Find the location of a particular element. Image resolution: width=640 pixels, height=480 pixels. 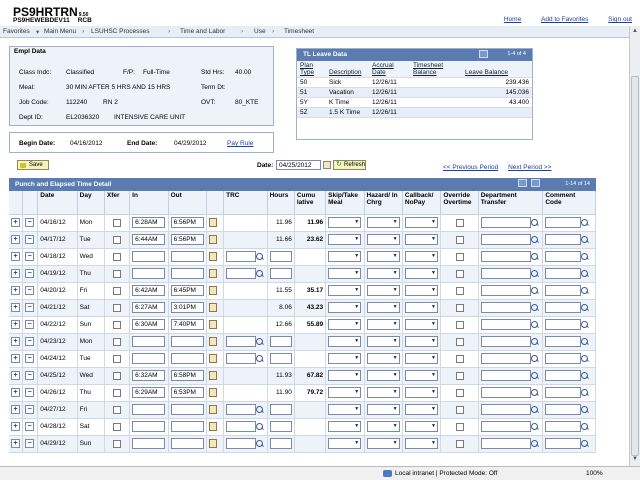

in-time-input: 6:28AM is located at coordinates (149, 222).